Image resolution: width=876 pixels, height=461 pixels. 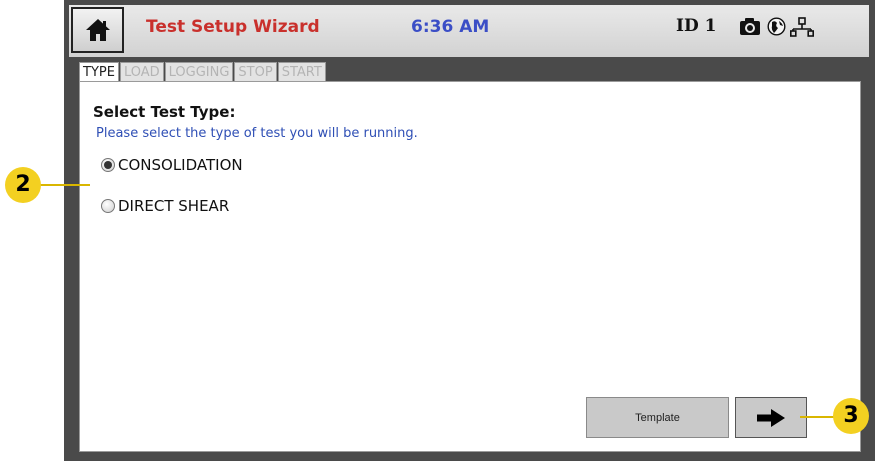 I want to click on option-consolidation: CONSOLIDATION, so click(x=172, y=165).